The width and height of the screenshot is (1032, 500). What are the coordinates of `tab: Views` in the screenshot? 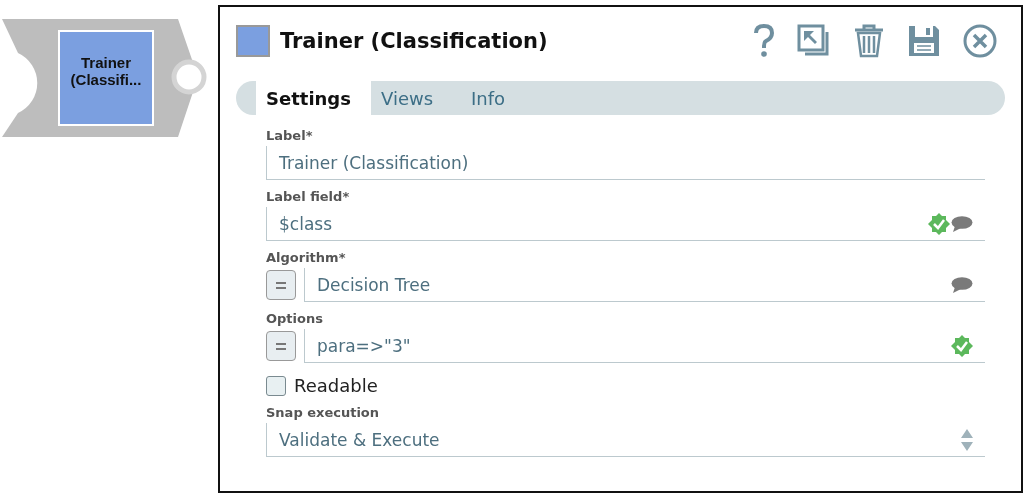 It's located at (416, 98).